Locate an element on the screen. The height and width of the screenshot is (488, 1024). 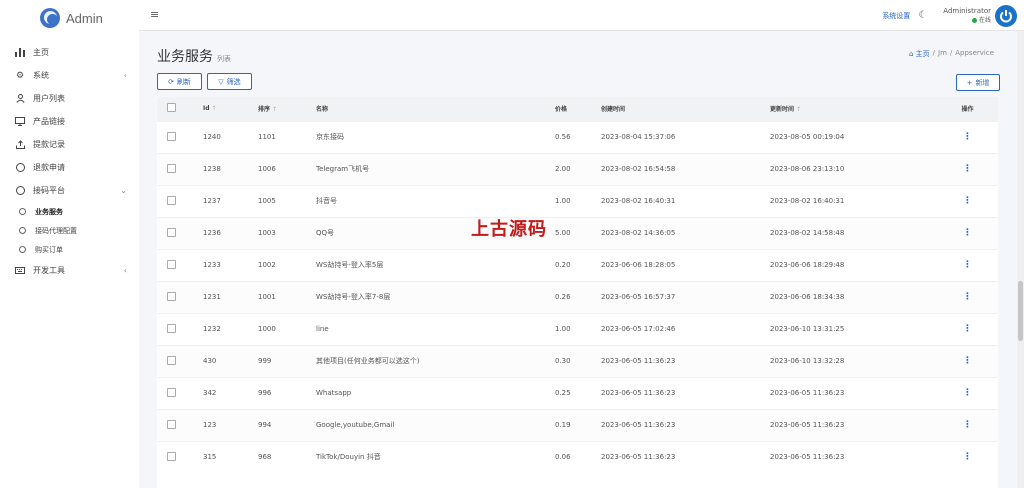
add-button: + 新增 is located at coordinates (978, 82).